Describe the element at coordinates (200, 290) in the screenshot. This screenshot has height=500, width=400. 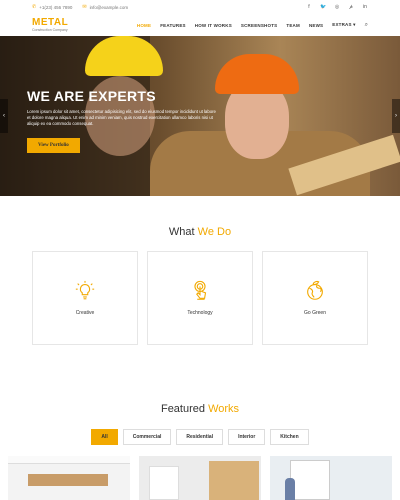
I see `touch-icon` at that location.